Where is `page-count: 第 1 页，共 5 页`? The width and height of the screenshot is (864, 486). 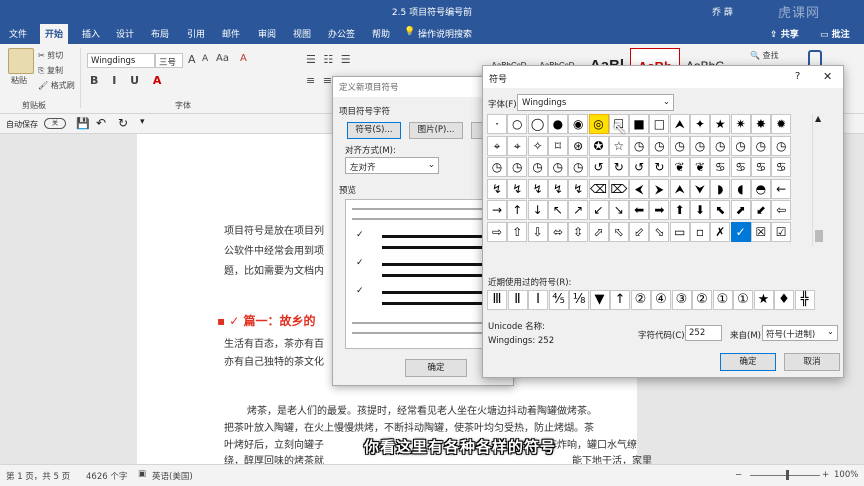 page-count: 第 1 页，共 5 页 is located at coordinates (38, 476).